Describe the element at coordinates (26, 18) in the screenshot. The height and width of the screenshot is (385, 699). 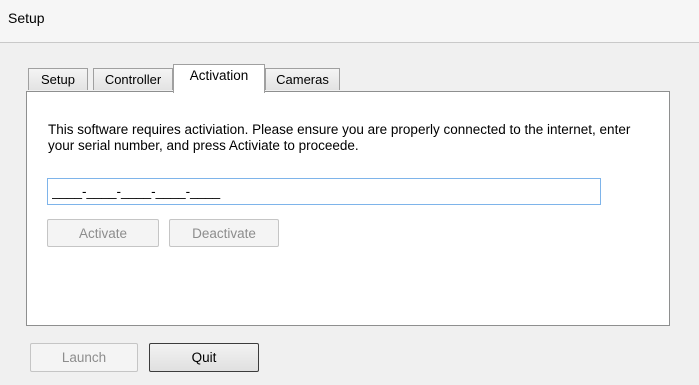
I see `window-title: Setup` at that location.